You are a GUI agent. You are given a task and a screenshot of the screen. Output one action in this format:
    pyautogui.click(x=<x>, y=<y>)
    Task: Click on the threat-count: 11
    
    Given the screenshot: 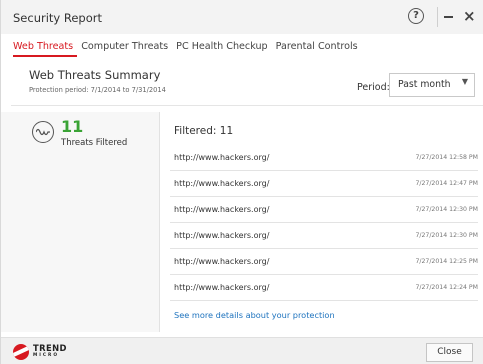 What is the action you would take?
    pyautogui.click(x=72, y=126)
    